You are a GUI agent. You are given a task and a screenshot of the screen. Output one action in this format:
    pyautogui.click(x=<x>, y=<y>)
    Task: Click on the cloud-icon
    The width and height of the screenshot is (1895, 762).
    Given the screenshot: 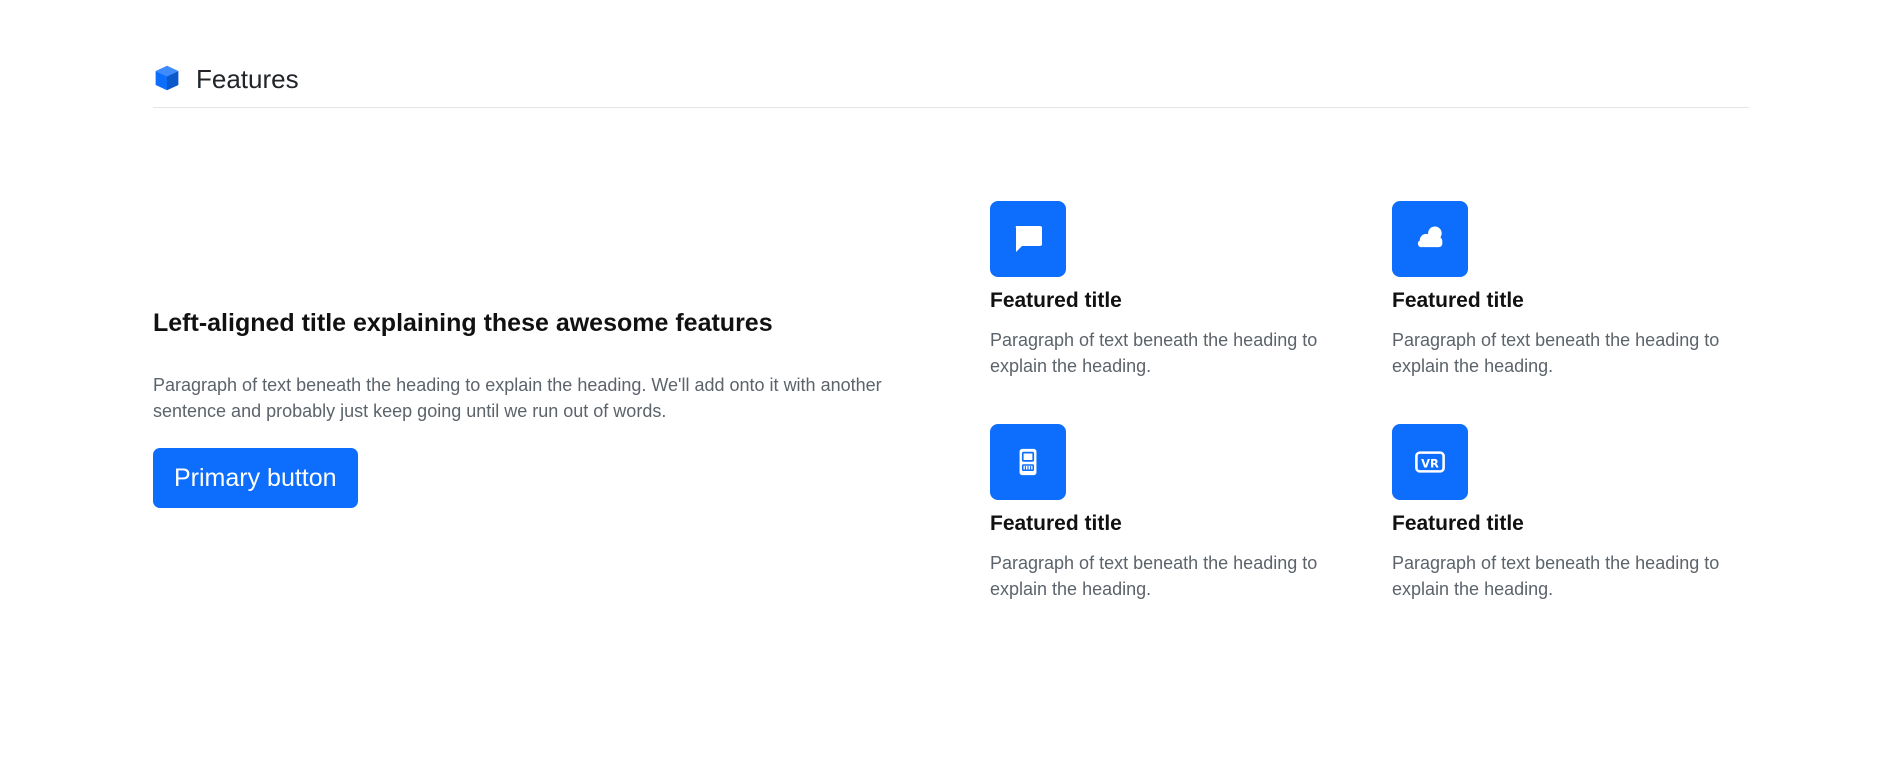 What is the action you would take?
    pyautogui.click(x=1430, y=237)
    